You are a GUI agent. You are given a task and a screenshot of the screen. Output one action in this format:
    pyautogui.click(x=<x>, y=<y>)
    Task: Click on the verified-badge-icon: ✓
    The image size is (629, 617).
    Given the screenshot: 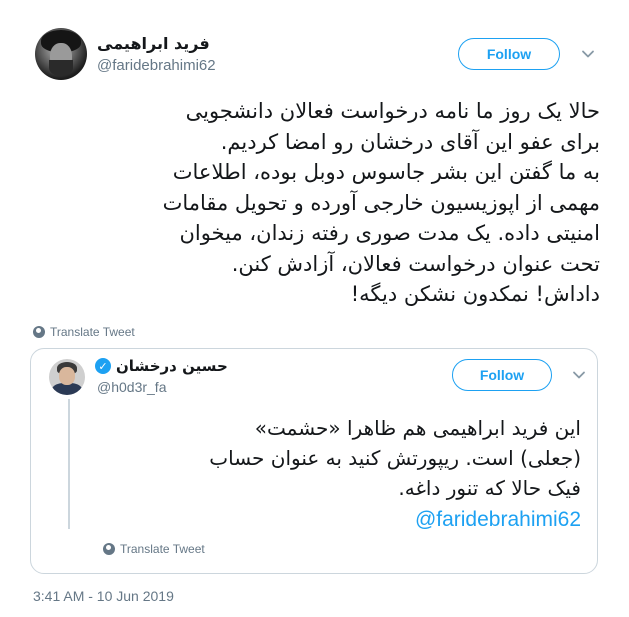 What is the action you would take?
    pyautogui.click(x=103, y=366)
    